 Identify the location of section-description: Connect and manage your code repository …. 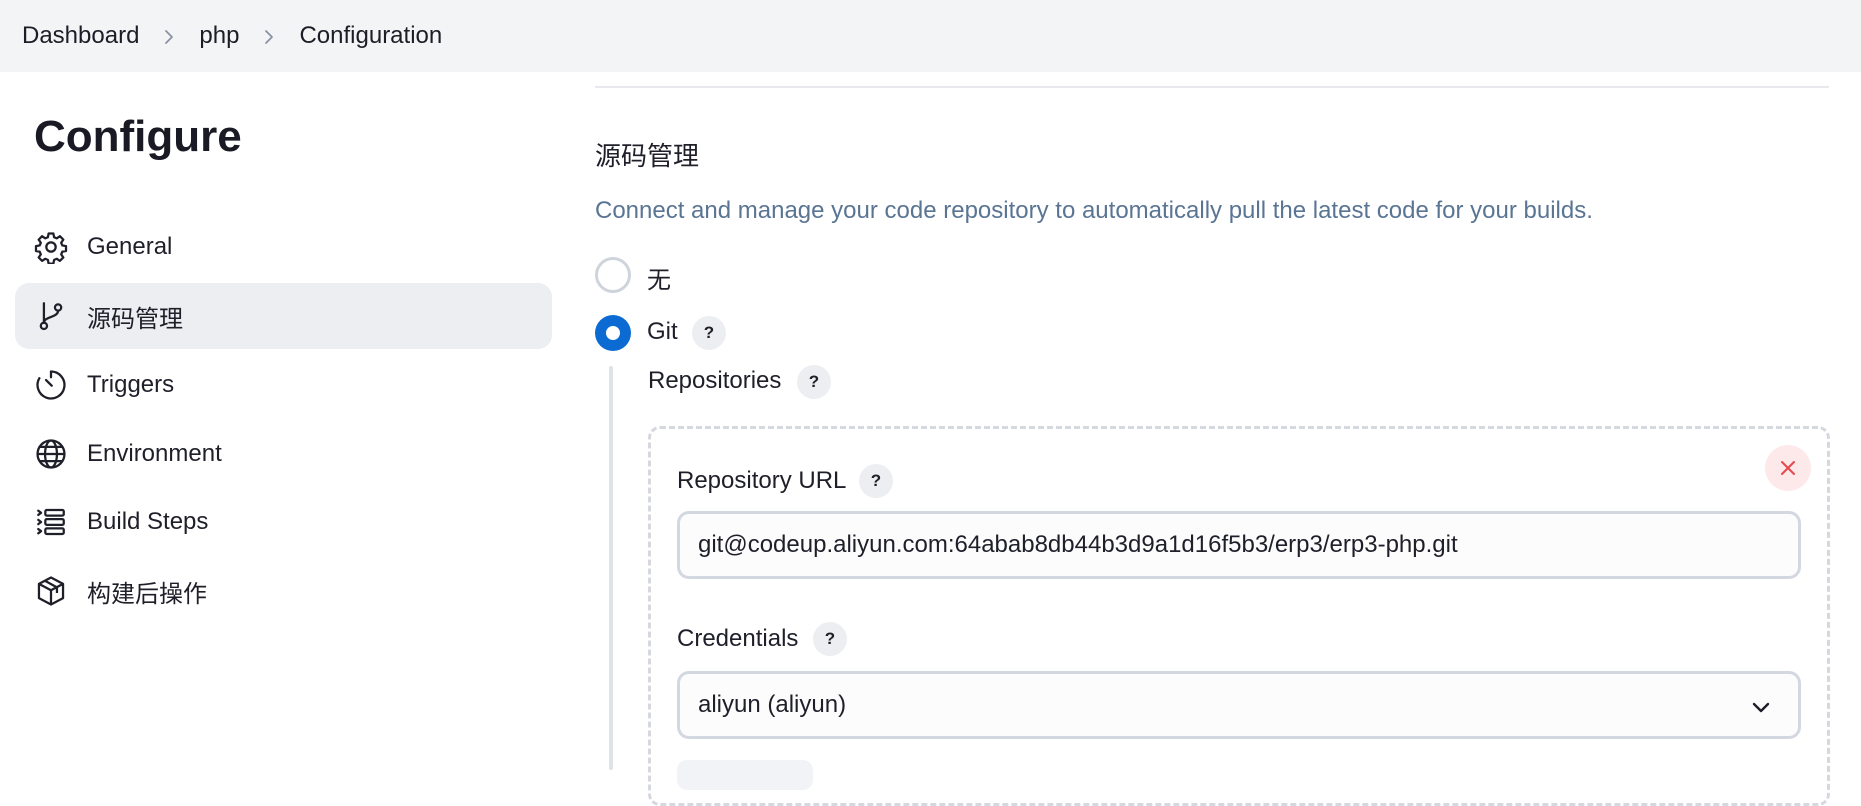
(1094, 210).